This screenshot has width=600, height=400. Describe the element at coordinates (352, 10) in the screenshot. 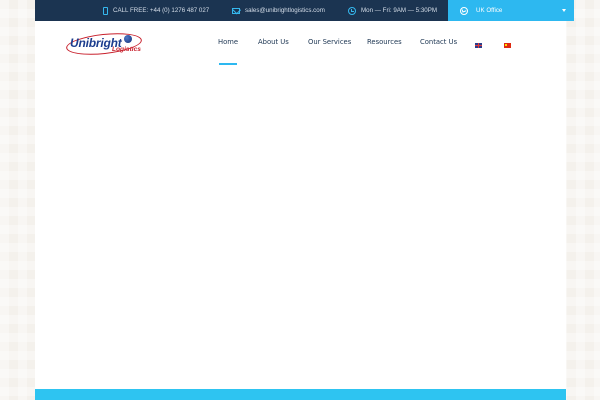

I see `clock-icon` at that location.